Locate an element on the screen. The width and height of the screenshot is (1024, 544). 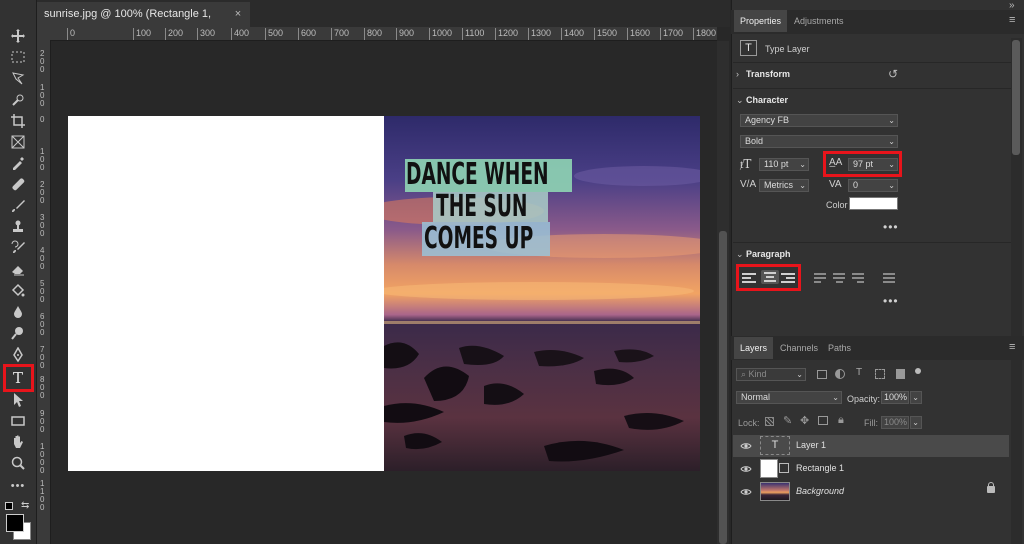
lock-artboard-icon is located at coordinates (823, 420).